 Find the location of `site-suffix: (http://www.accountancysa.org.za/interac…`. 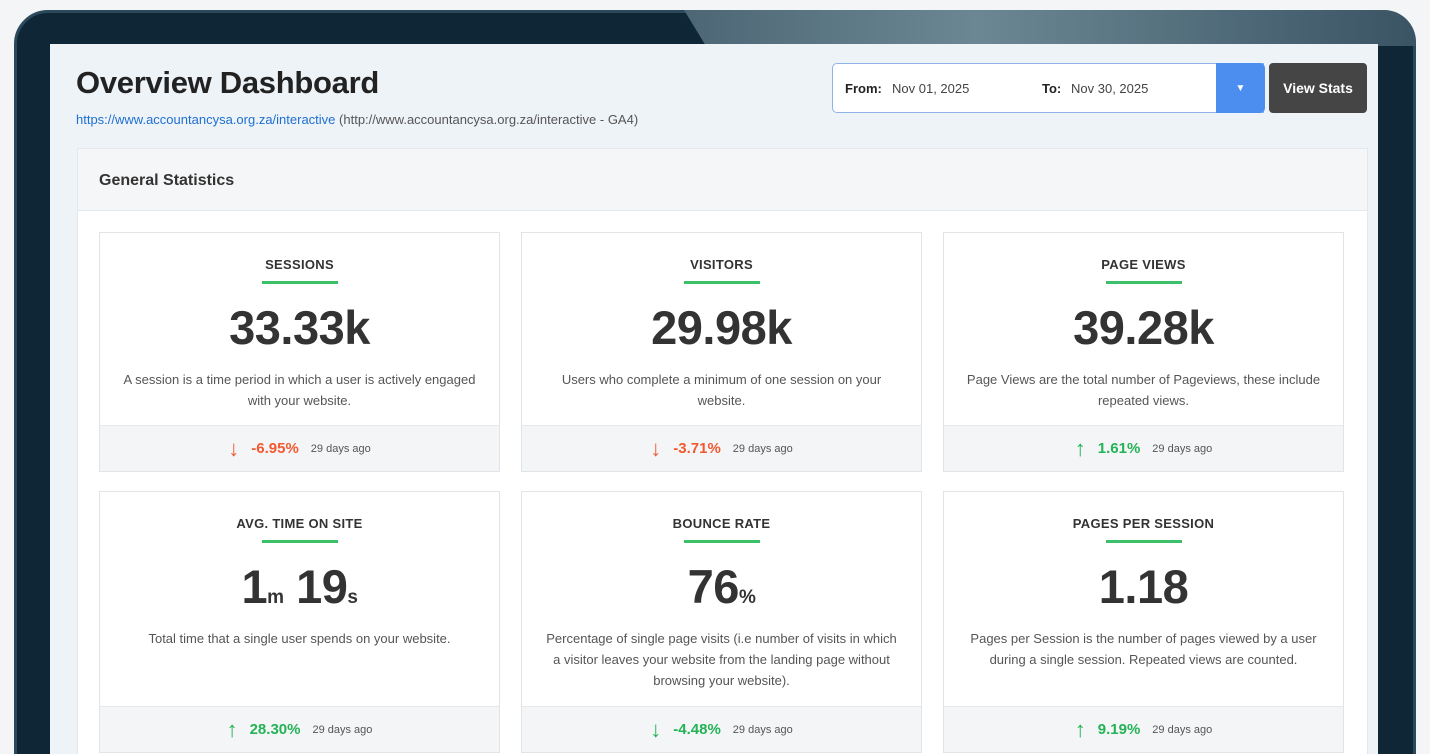

site-suffix: (http://www.accountancysa.org.za/interac… is located at coordinates (489, 119).